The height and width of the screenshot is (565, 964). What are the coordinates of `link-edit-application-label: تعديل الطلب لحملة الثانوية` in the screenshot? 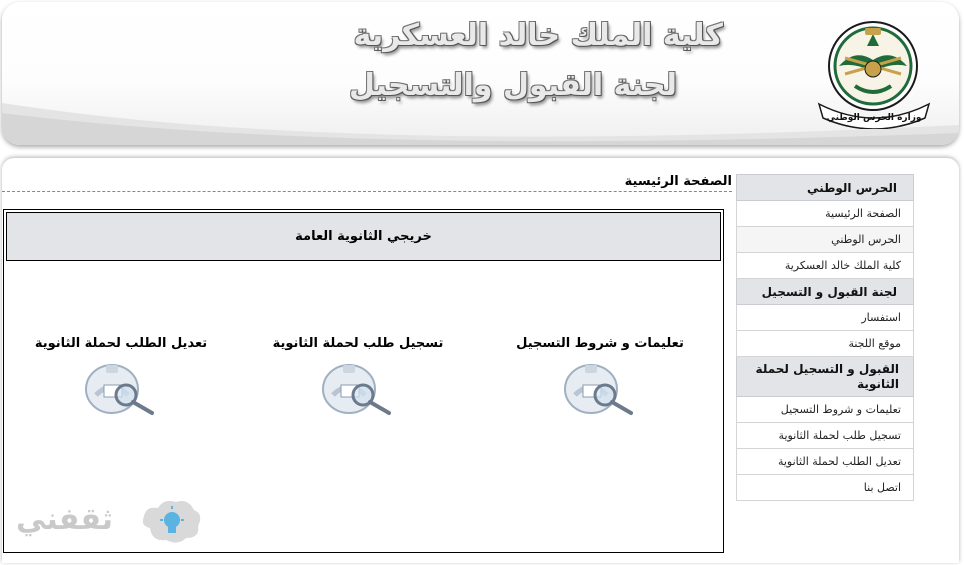 It's located at (121, 343).